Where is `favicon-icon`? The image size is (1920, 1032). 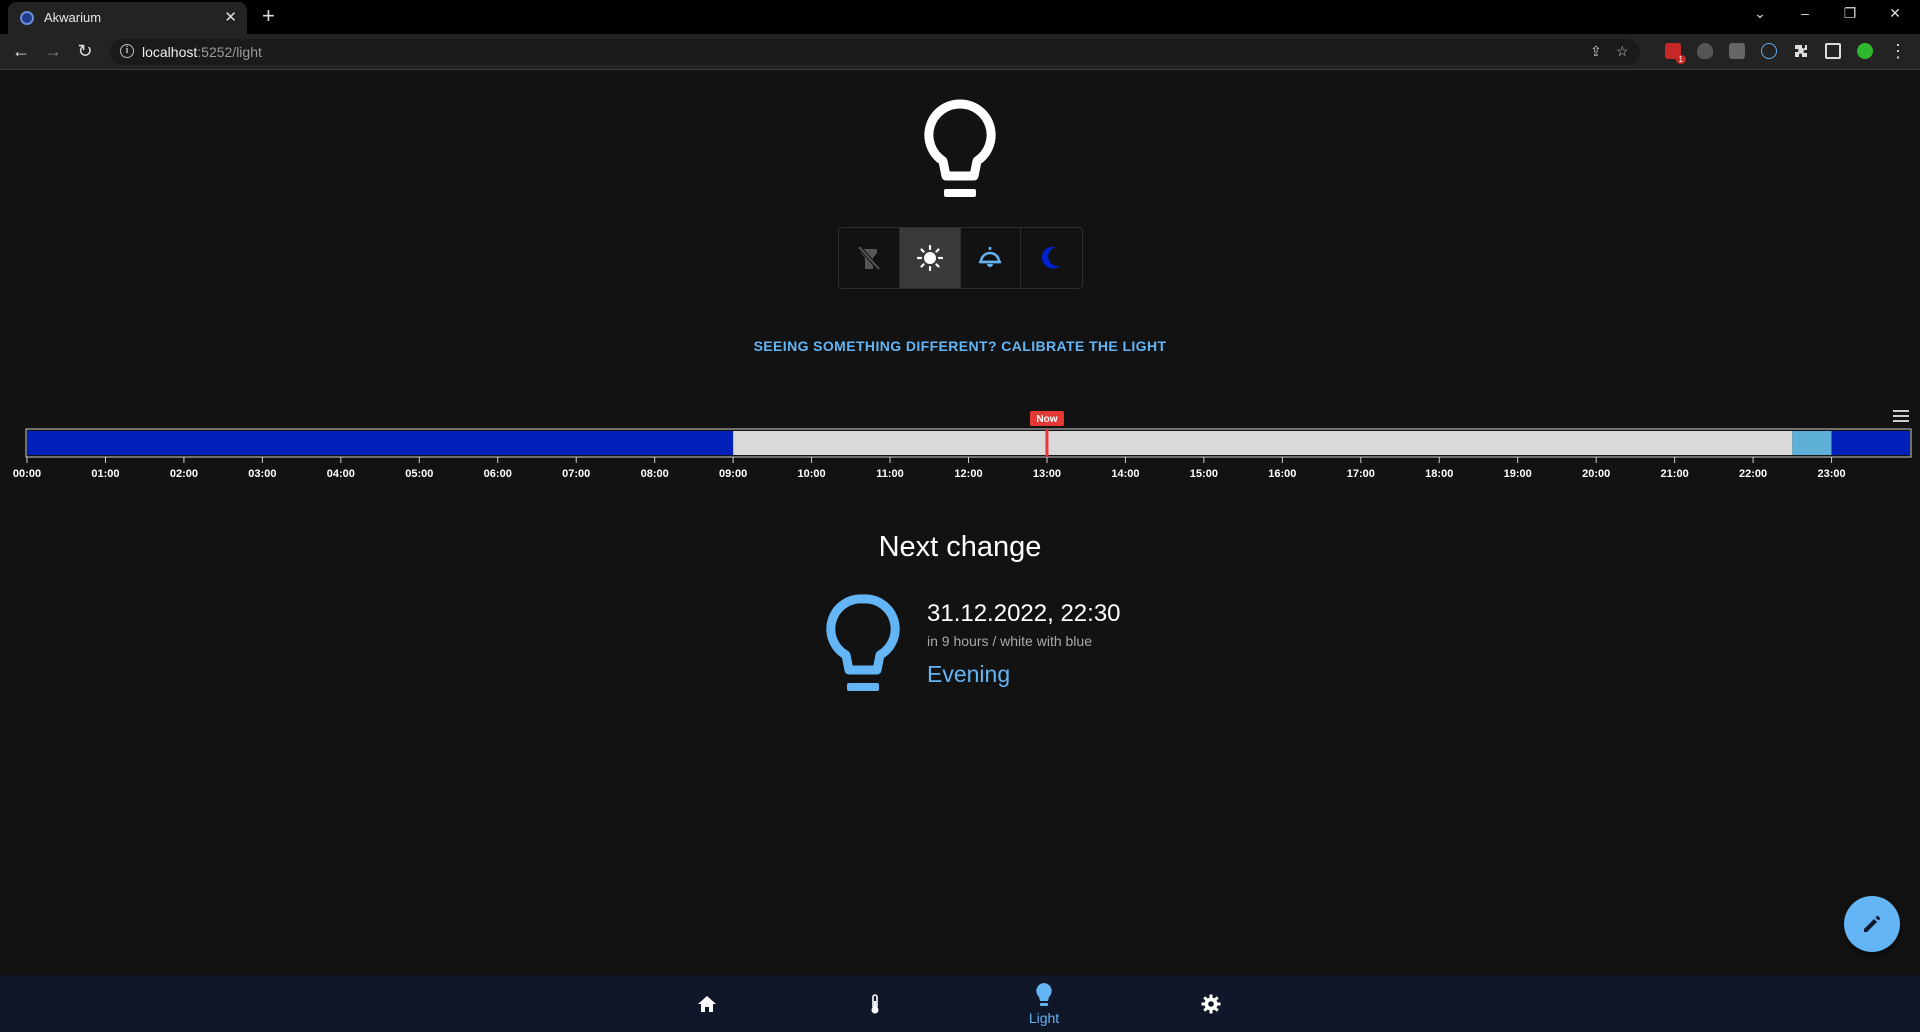
favicon-icon is located at coordinates (27, 18).